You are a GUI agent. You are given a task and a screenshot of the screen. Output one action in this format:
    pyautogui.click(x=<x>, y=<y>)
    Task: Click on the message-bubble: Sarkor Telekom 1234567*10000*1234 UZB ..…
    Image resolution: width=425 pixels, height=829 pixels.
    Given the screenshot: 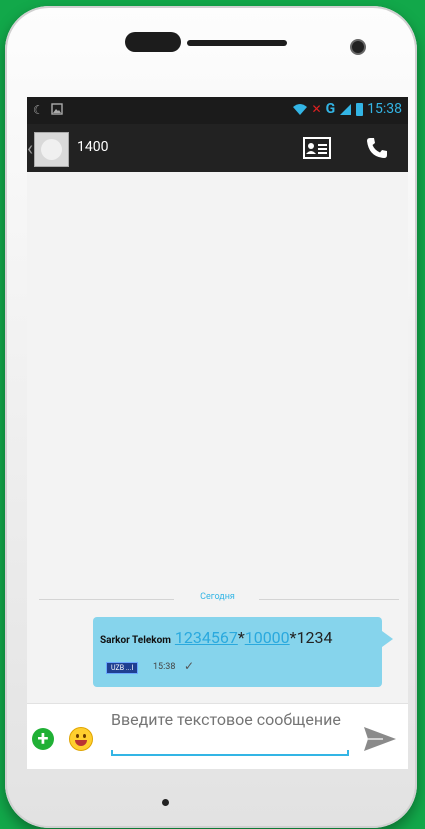 What is the action you would take?
    pyautogui.click(x=237, y=652)
    